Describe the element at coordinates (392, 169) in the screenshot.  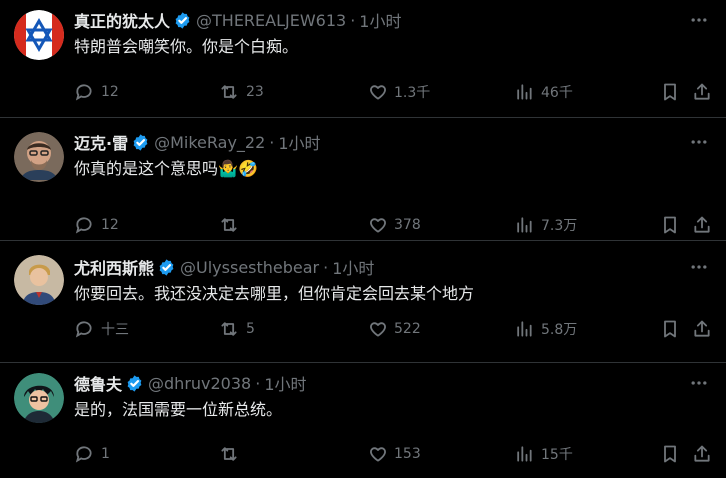
I see `tweet-text: 你真的是这个意思吗🤷‍♂️🤣` at that location.